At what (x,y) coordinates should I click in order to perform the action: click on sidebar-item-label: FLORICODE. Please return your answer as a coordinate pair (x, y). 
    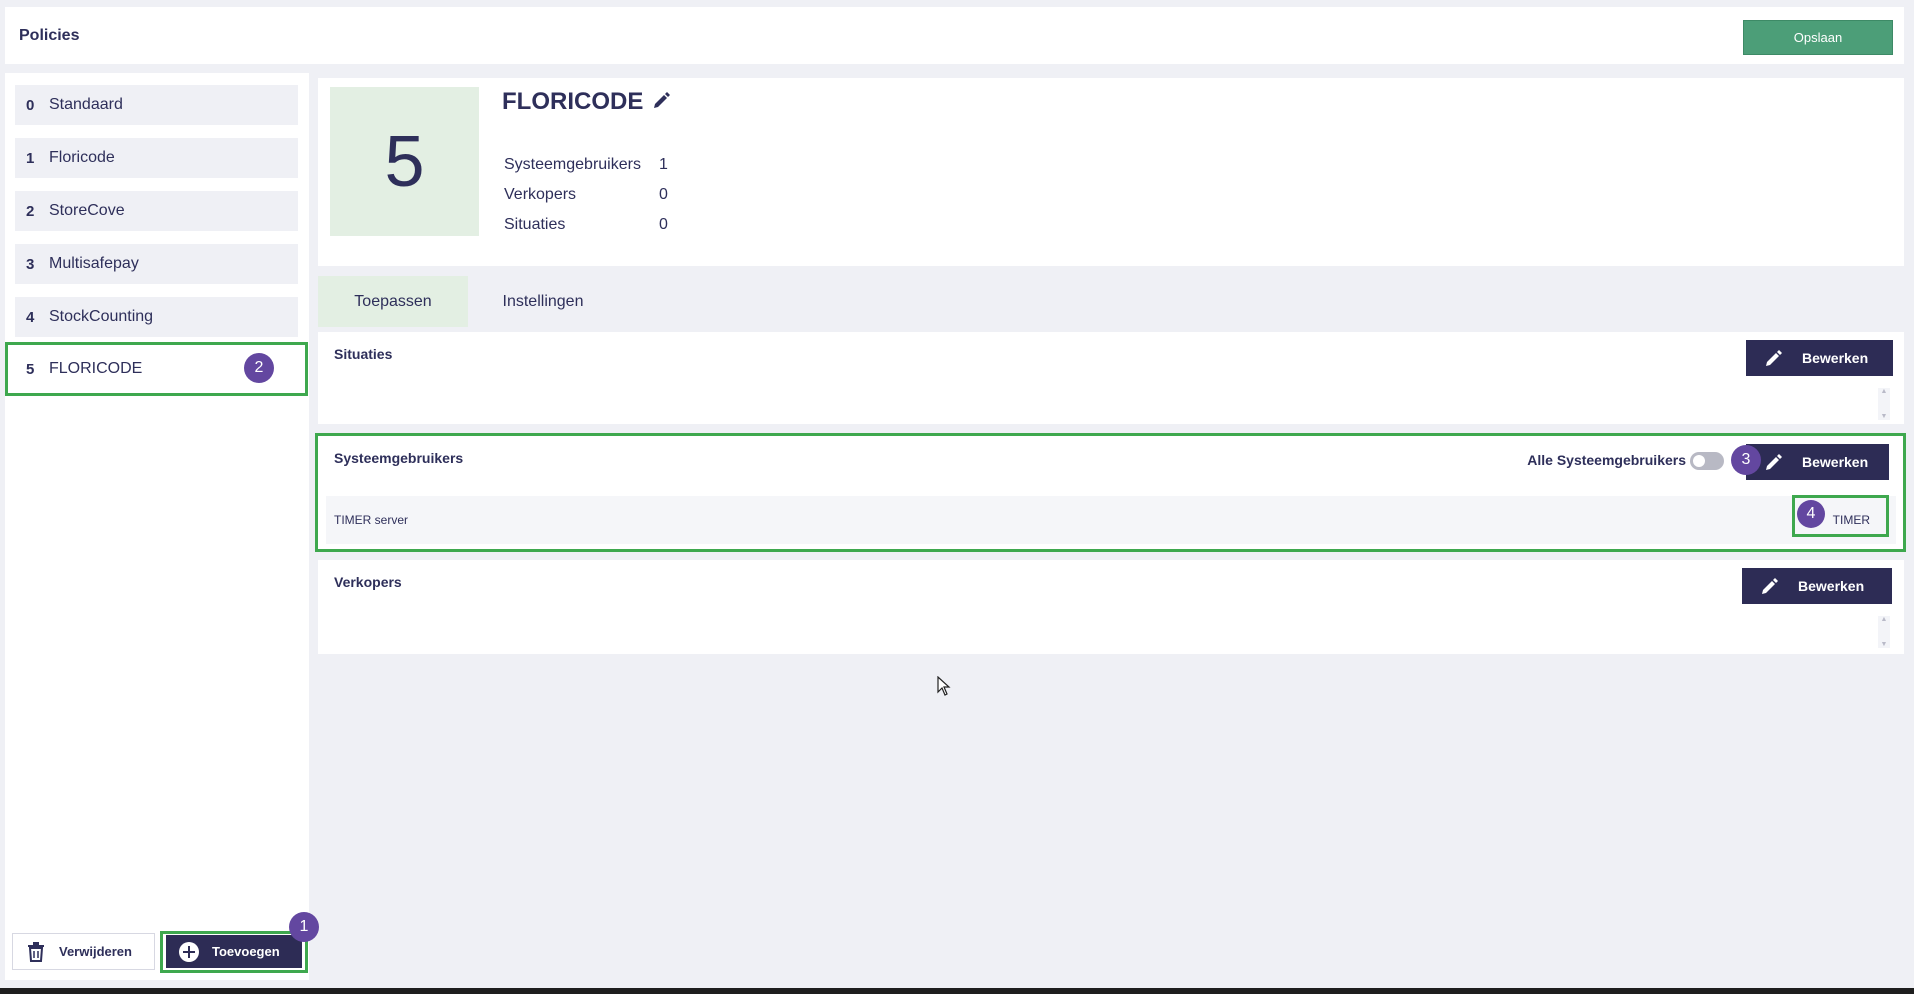
    Looking at the image, I should click on (96, 368).